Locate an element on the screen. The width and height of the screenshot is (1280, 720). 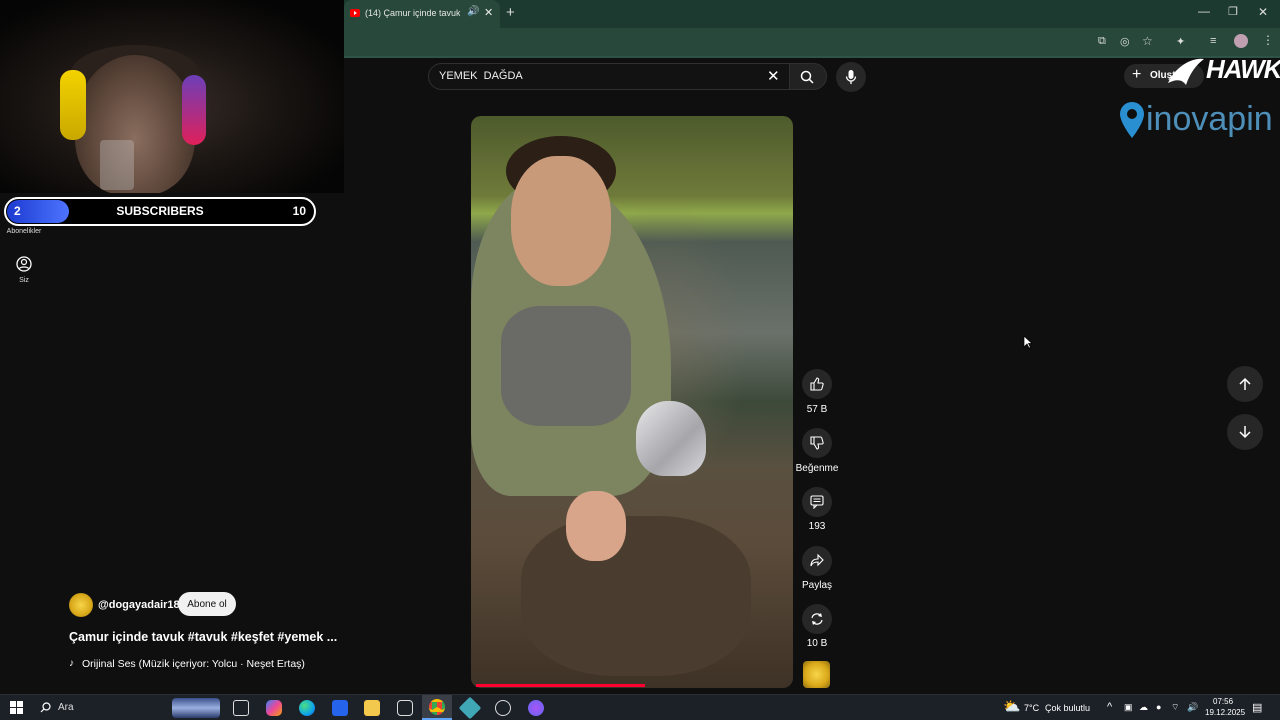
speaker-icon: 🔊 is located at coordinates (473, 11).